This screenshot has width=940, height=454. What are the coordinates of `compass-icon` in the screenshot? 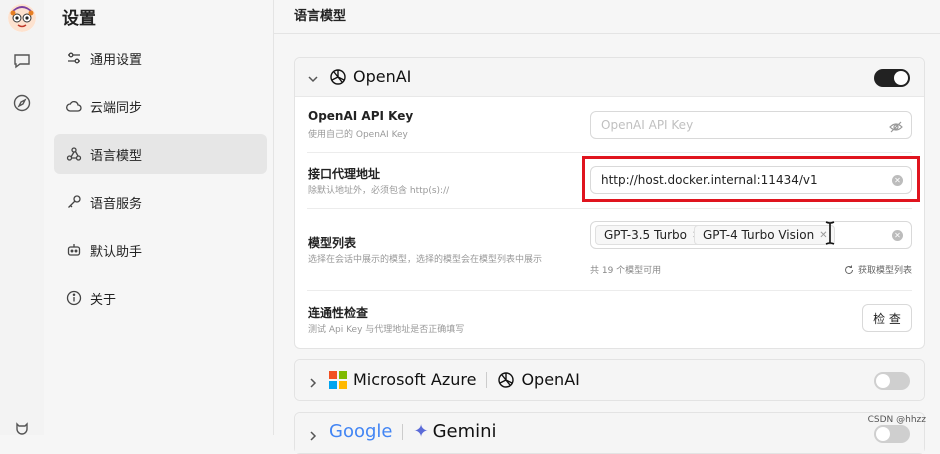 It's located at (22, 103).